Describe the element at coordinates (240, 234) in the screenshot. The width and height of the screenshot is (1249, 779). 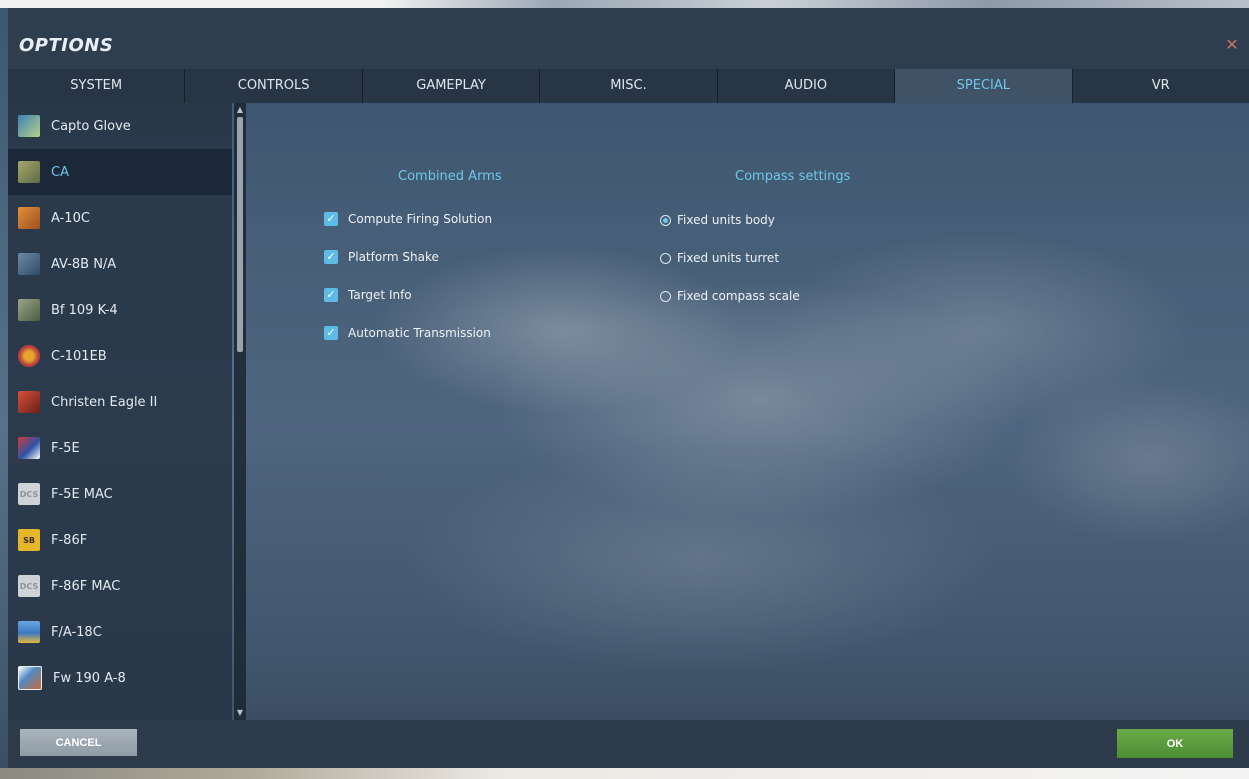
I see `scrollbar-thumb` at that location.